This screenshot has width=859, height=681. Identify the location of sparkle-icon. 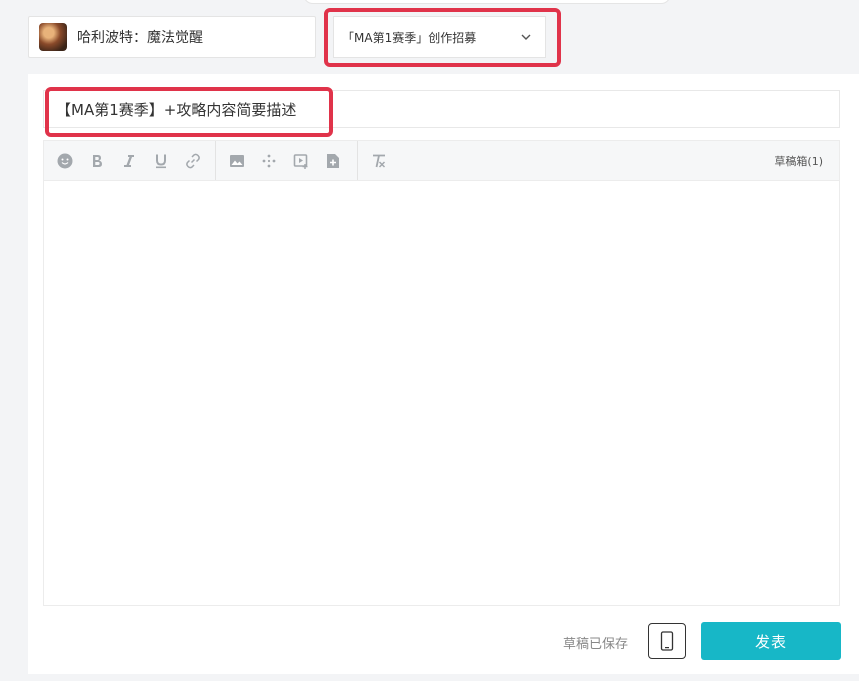
(269, 161).